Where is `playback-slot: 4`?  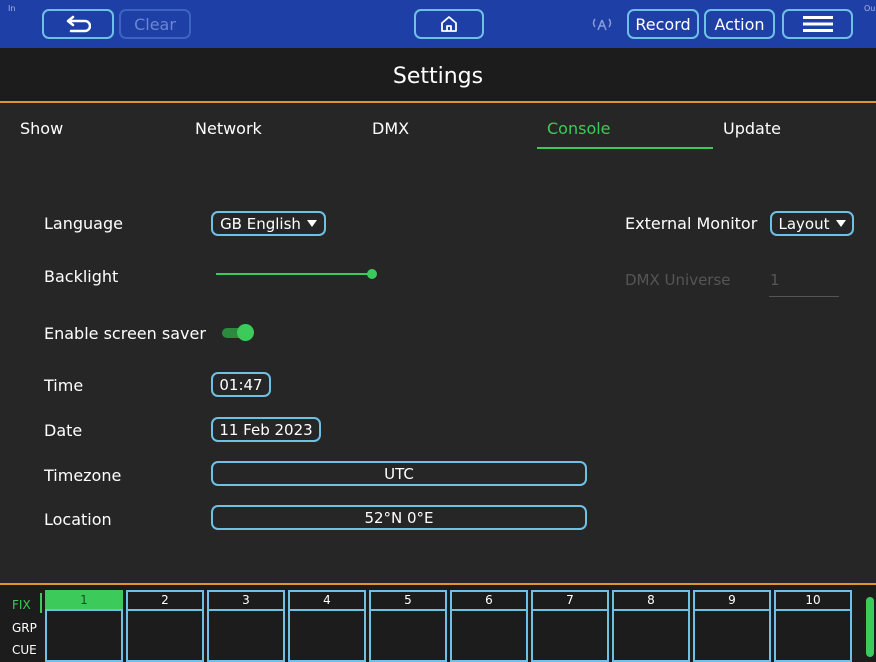
playback-slot: 4 is located at coordinates (327, 626).